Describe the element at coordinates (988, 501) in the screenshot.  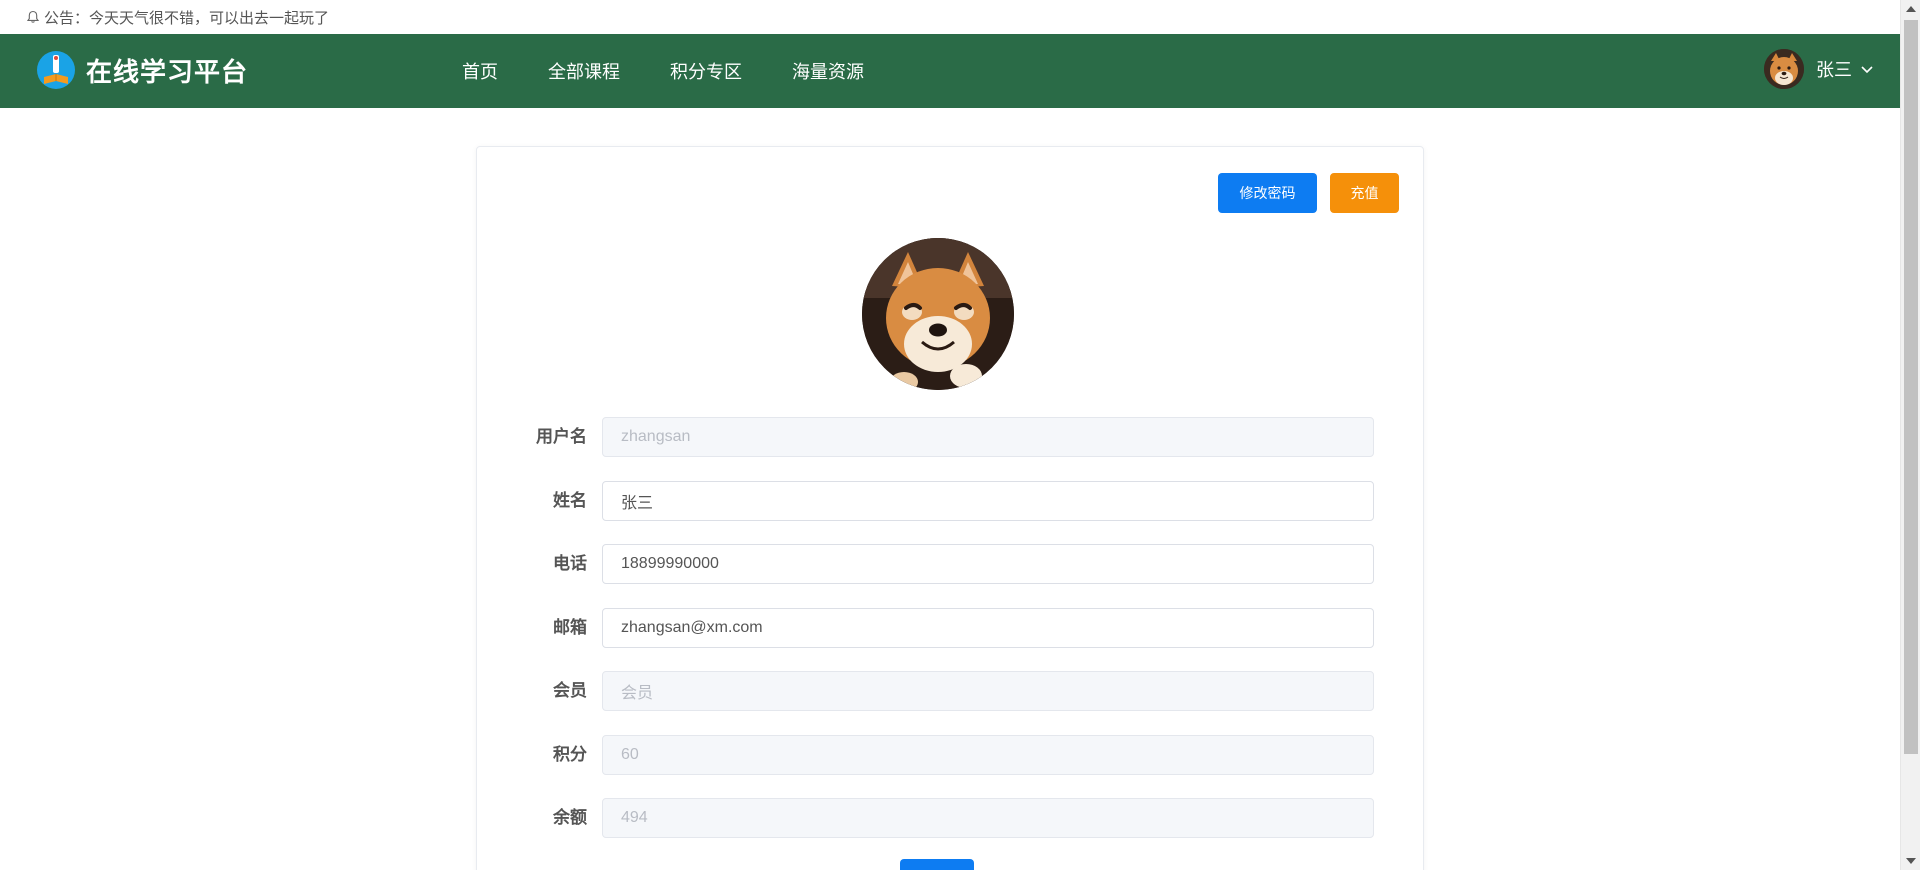
I see `name-field` at that location.